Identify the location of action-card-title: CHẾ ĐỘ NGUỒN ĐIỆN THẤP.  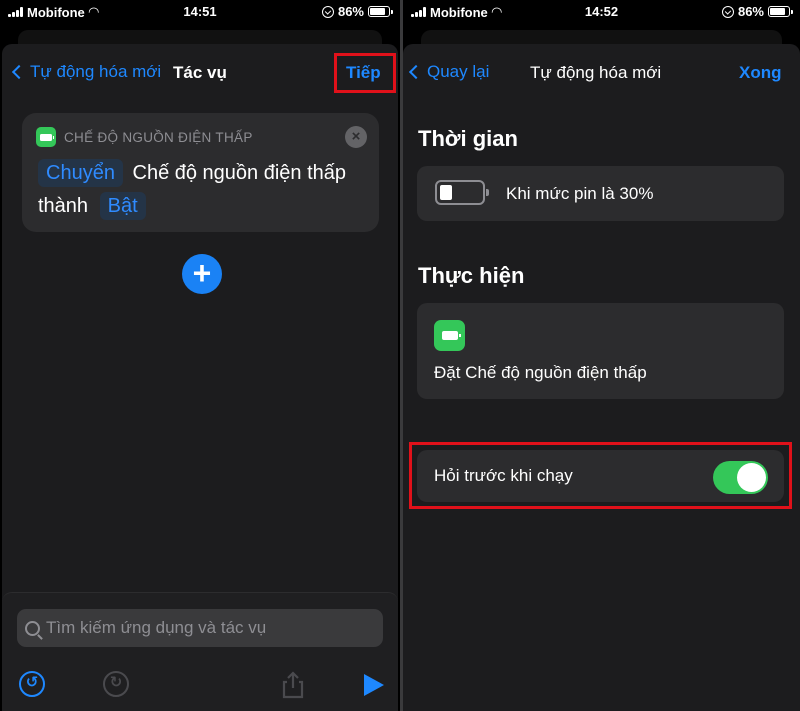
(158, 137).